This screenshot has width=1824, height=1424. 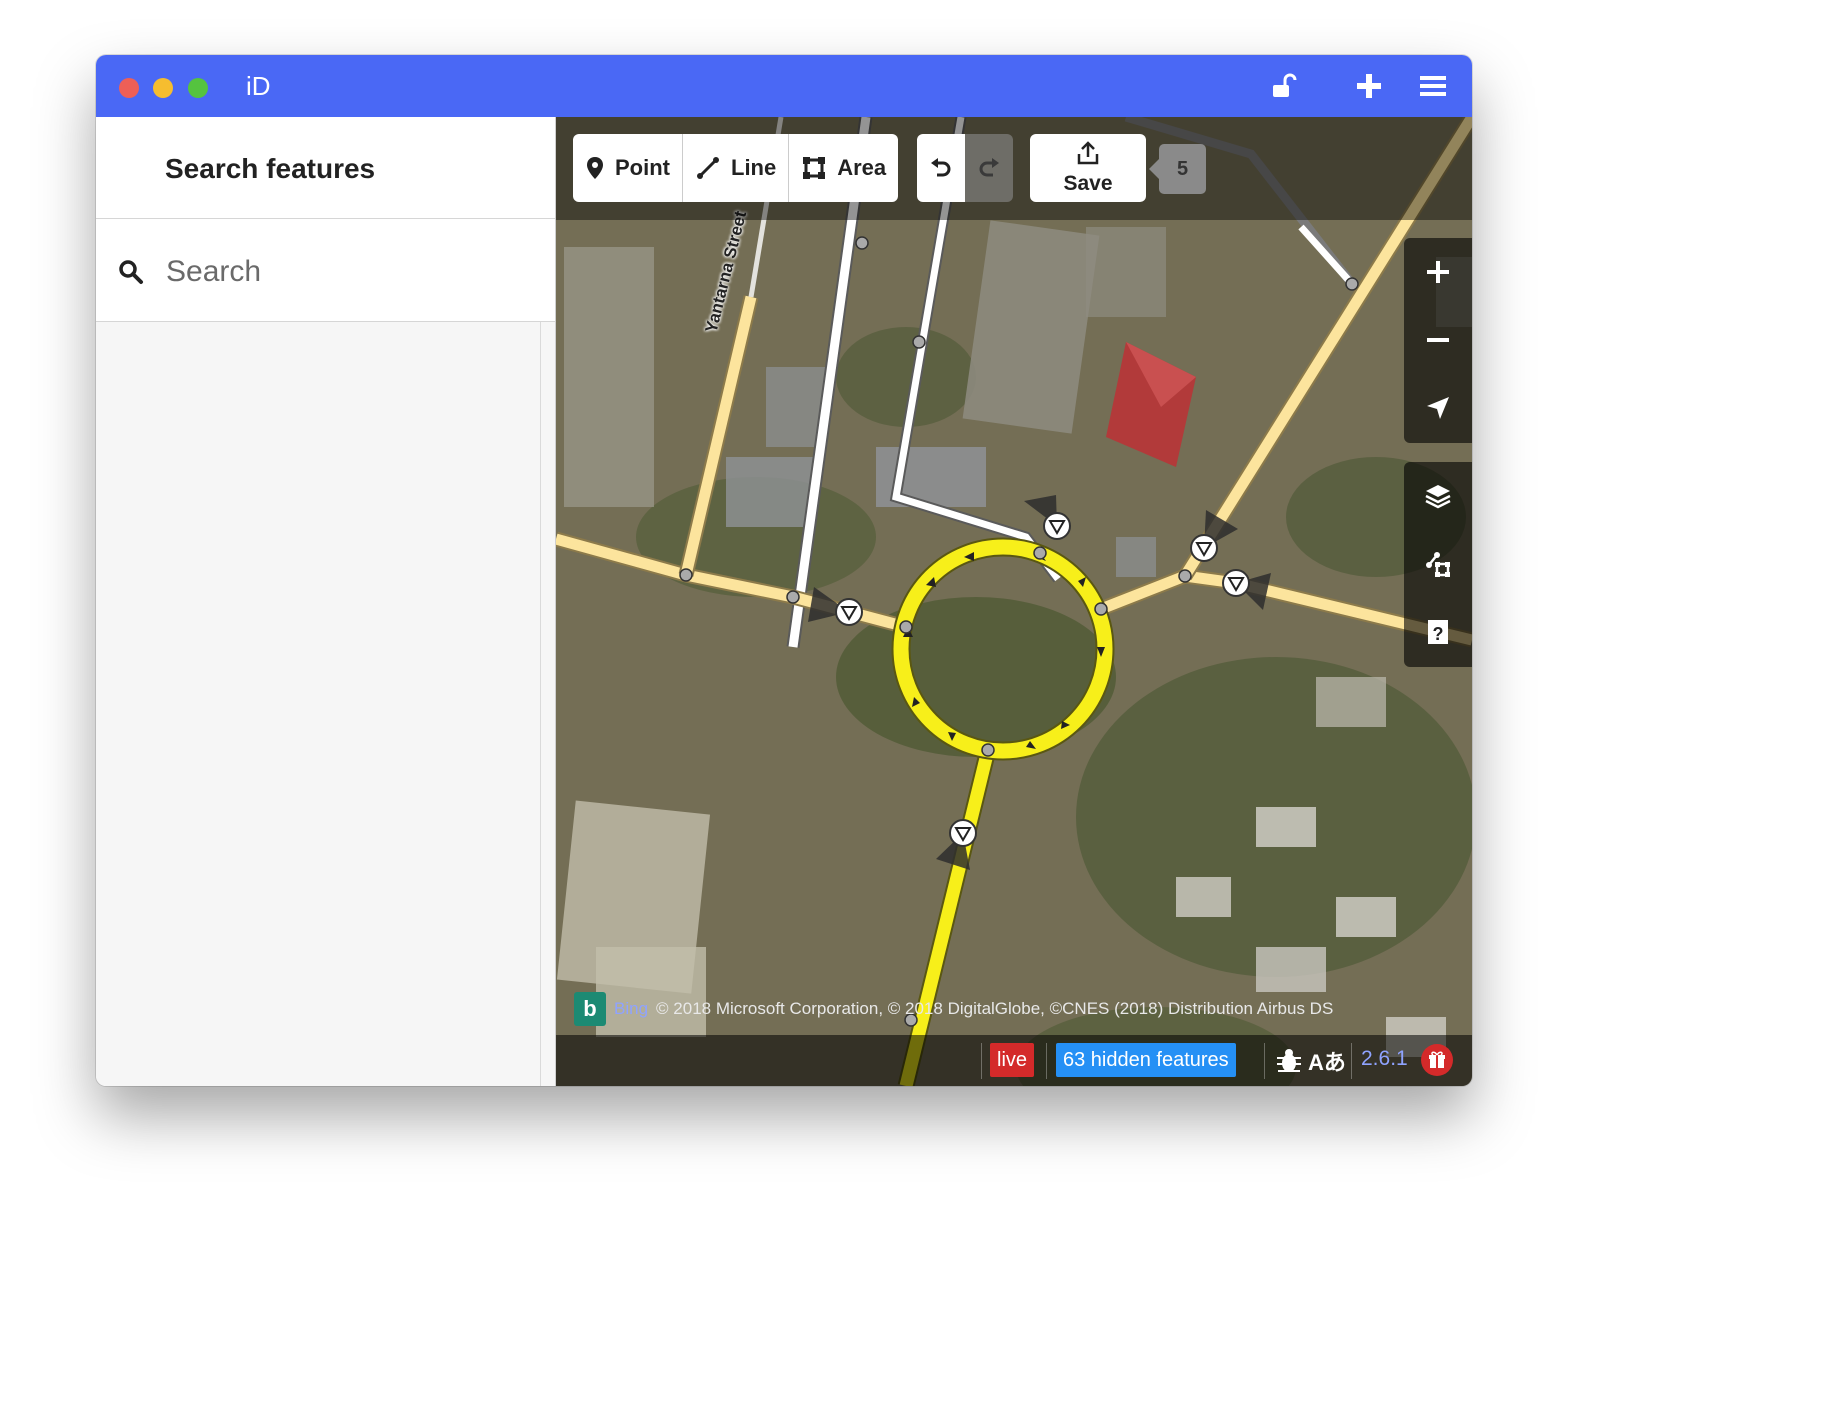 What do you see at coordinates (631, 1009) in the screenshot?
I see `attribution-brand: Bing` at bounding box center [631, 1009].